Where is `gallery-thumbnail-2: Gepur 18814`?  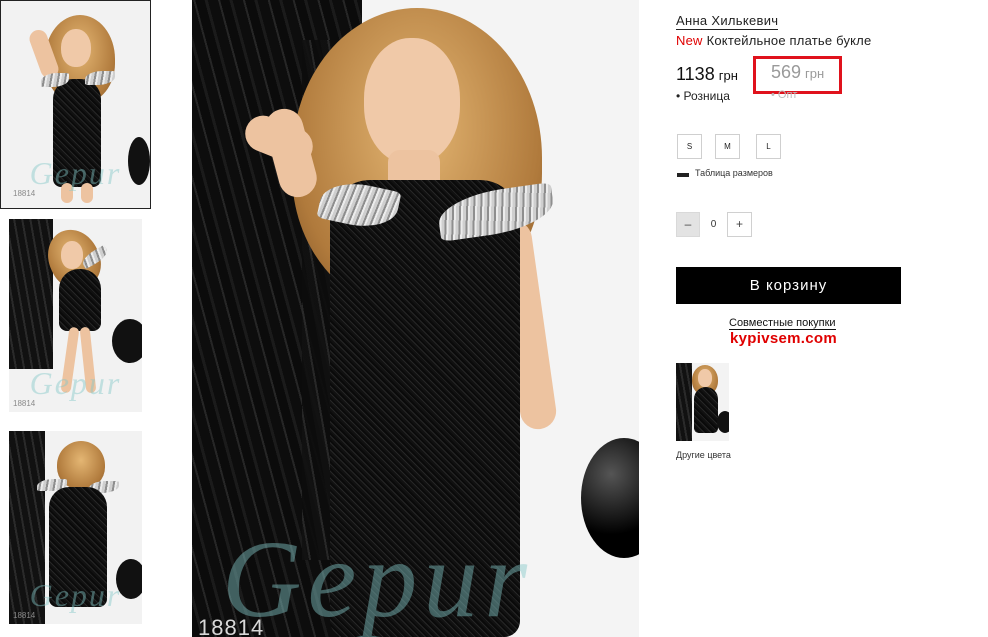 gallery-thumbnail-2: Gepur 18814 is located at coordinates (75, 315).